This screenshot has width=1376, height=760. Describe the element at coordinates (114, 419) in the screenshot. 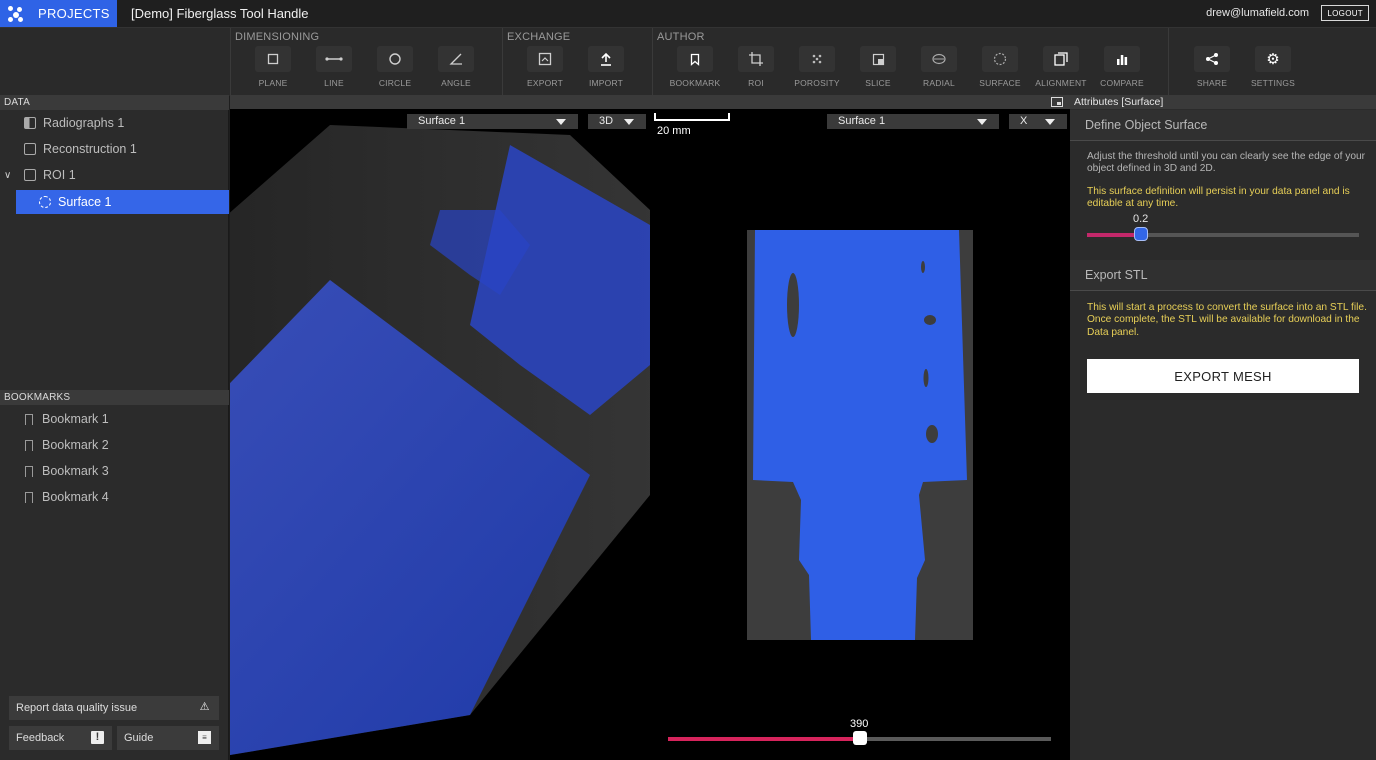

I see `bookmark-item: Bookmark 1` at that location.